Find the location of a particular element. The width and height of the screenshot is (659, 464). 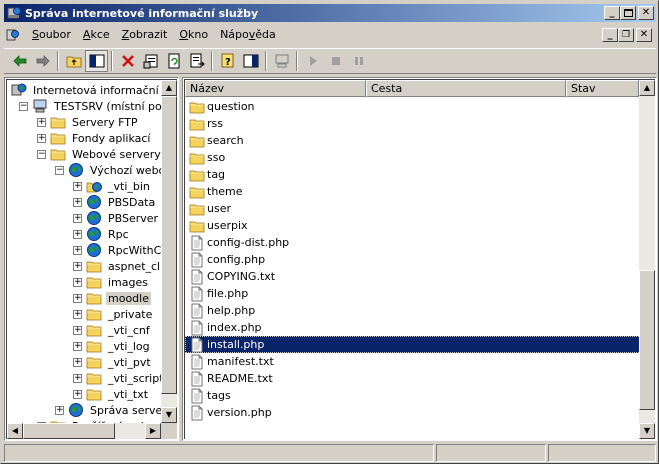

up-level-button is located at coordinates (73, 61).